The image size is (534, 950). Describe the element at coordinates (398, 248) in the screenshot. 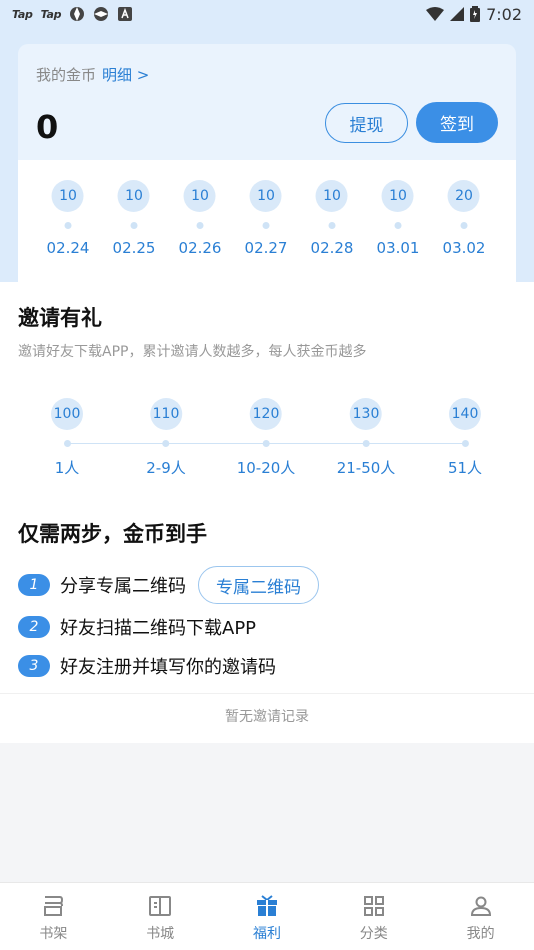

I see `checkin-date: 03.01` at that location.